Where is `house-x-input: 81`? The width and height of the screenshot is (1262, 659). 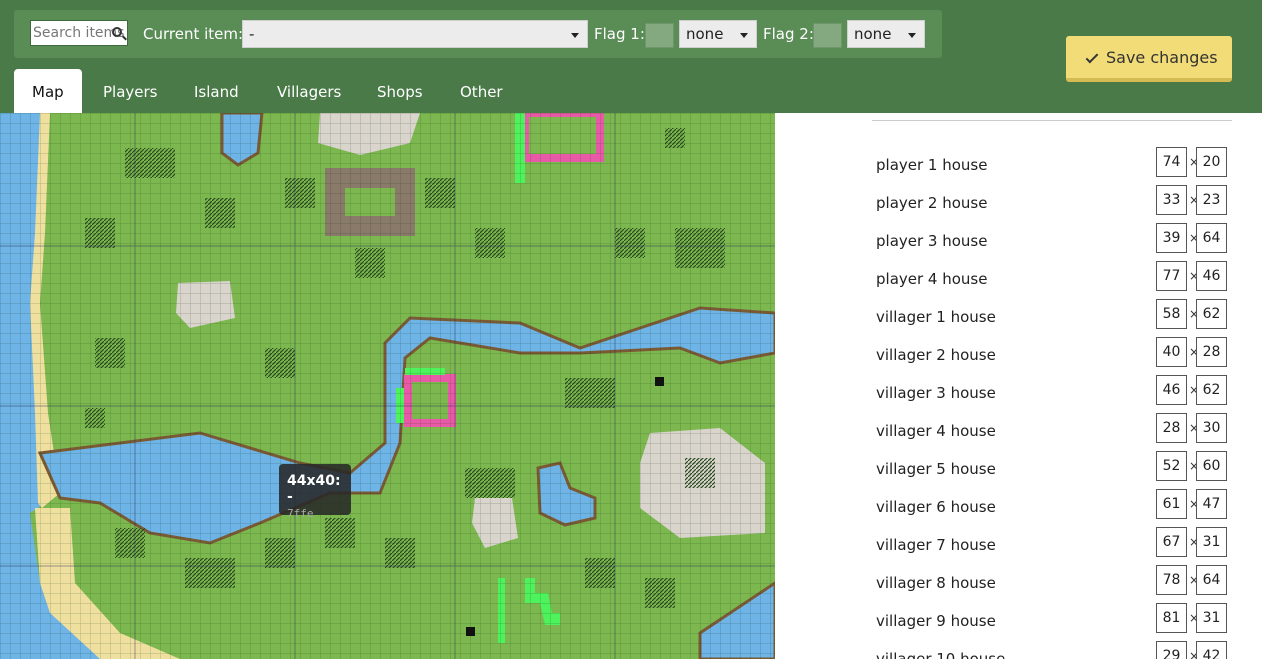
house-x-input: 81 is located at coordinates (1171, 618).